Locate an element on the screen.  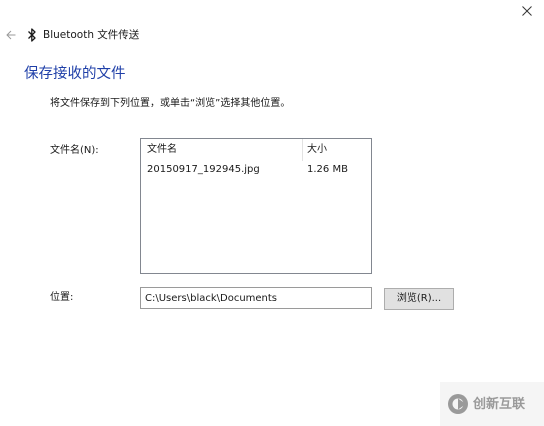
bluetooth-icon is located at coordinates (32, 35).